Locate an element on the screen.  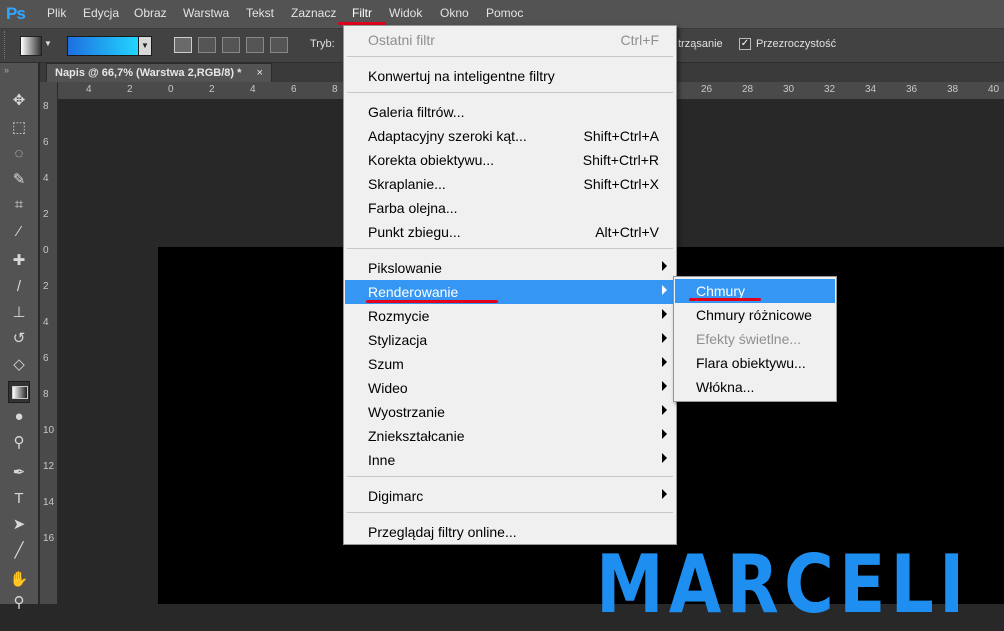
menu-item-digimarc: Digimarc is located at coordinates (510, 496).